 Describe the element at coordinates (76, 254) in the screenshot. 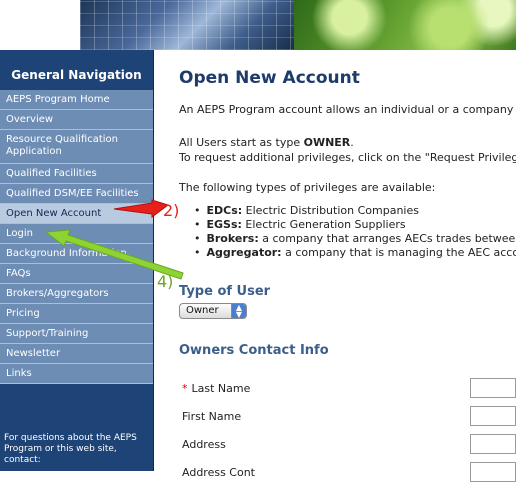

I see `nav-item-background-information: Background Information` at that location.